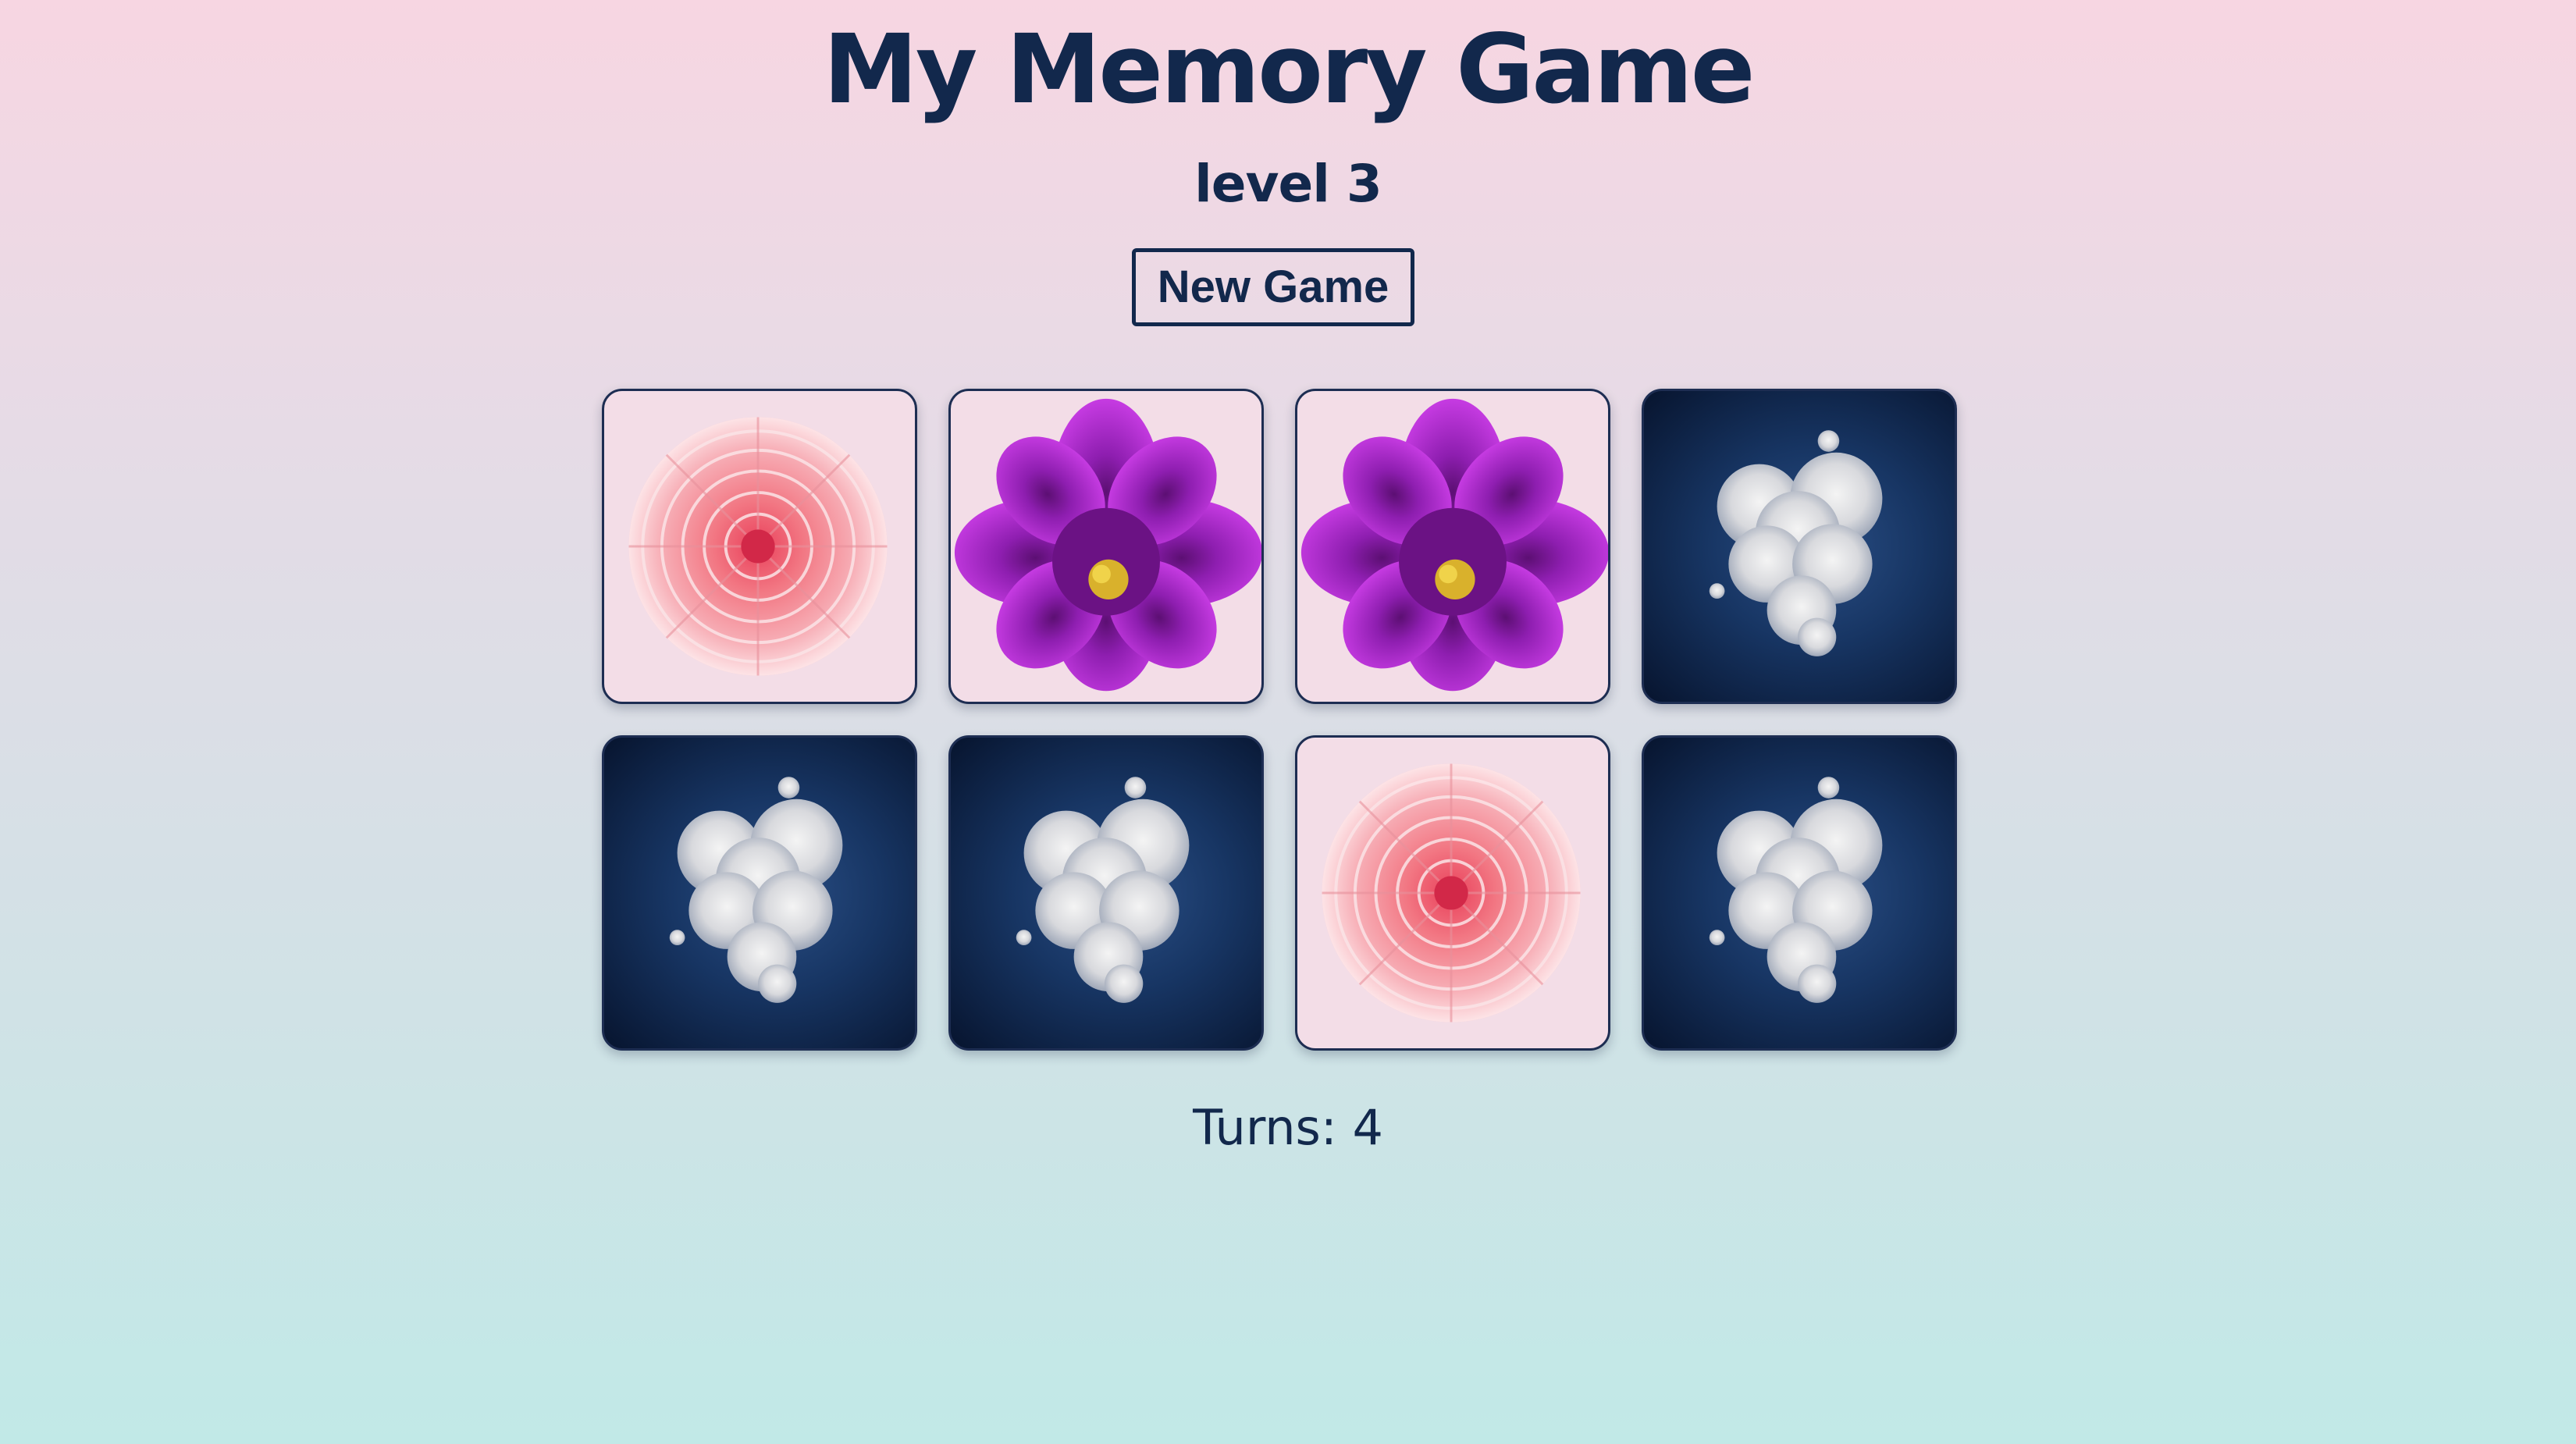 This screenshot has height=1444, width=2576. Describe the element at coordinates (1288, 1127) in the screenshot. I see `turns-counter: Turns: 4` at that location.